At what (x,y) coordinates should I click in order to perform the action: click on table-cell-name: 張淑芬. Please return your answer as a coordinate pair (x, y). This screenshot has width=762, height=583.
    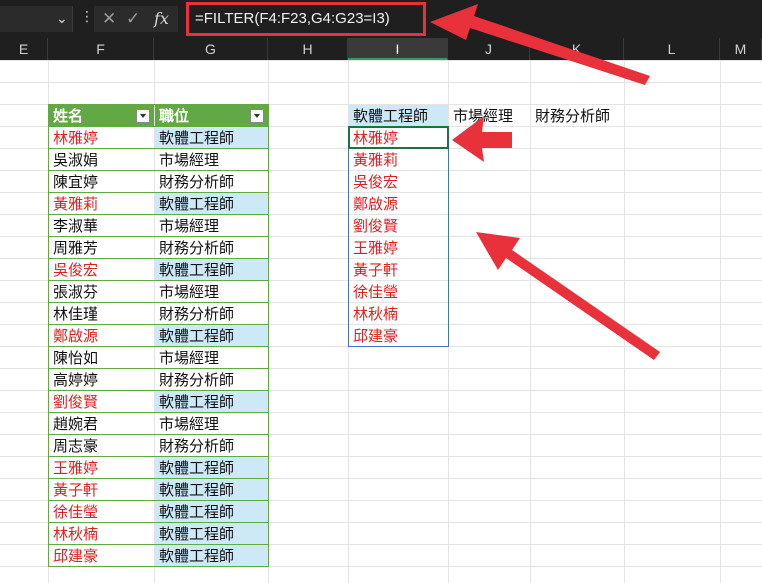
    Looking at the image, I should click on (101, 291).